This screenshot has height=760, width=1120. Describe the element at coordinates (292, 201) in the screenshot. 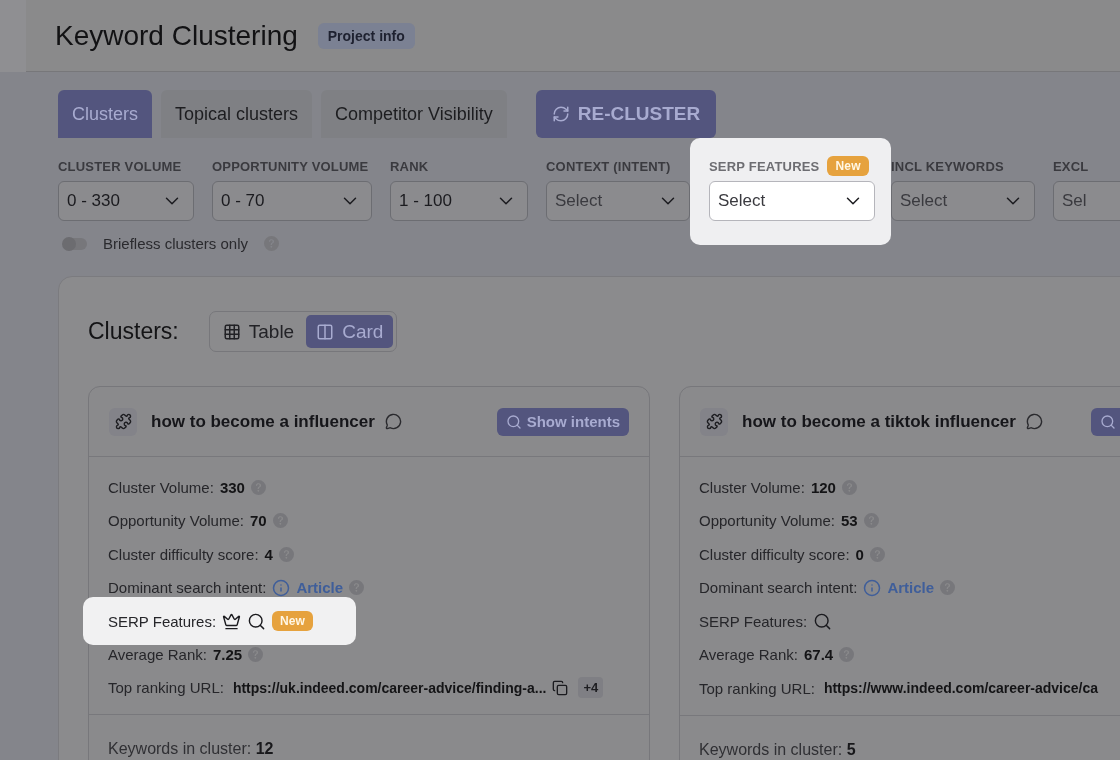

I see `filter-select: 0 - 70` at that location.